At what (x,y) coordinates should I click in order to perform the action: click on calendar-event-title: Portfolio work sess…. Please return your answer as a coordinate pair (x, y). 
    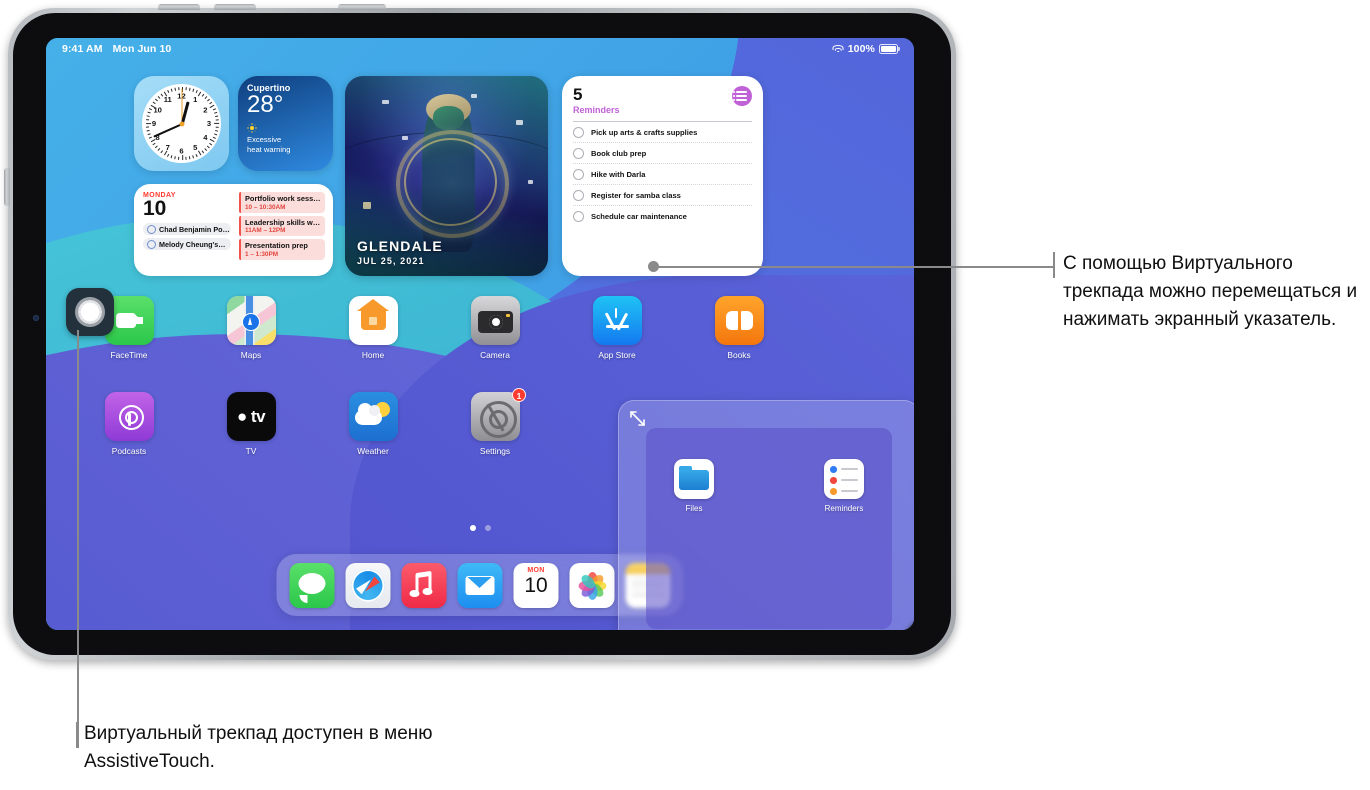
    Looking at the image, I should click on (283, 198).